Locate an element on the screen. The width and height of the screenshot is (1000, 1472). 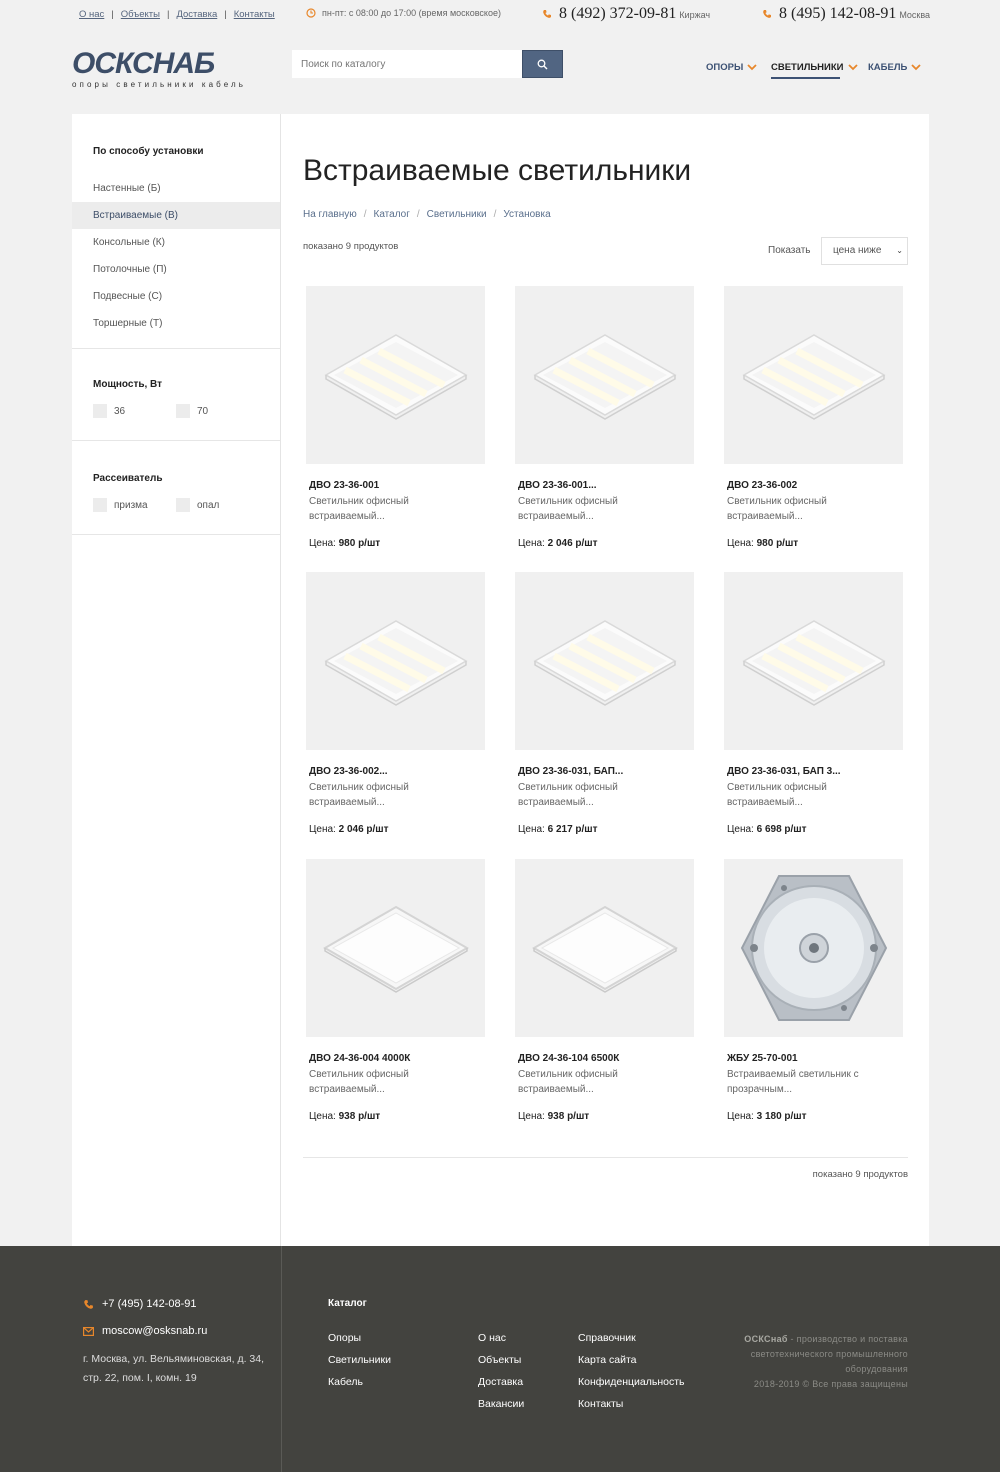
footer-email: moscow@osksnab.ru is located at coordinates (145, 1331).